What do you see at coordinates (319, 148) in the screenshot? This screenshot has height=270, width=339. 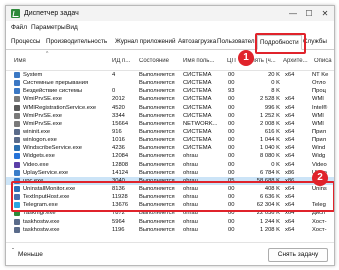 I see `cell-description: Wind` at bounding box center [319, 148].